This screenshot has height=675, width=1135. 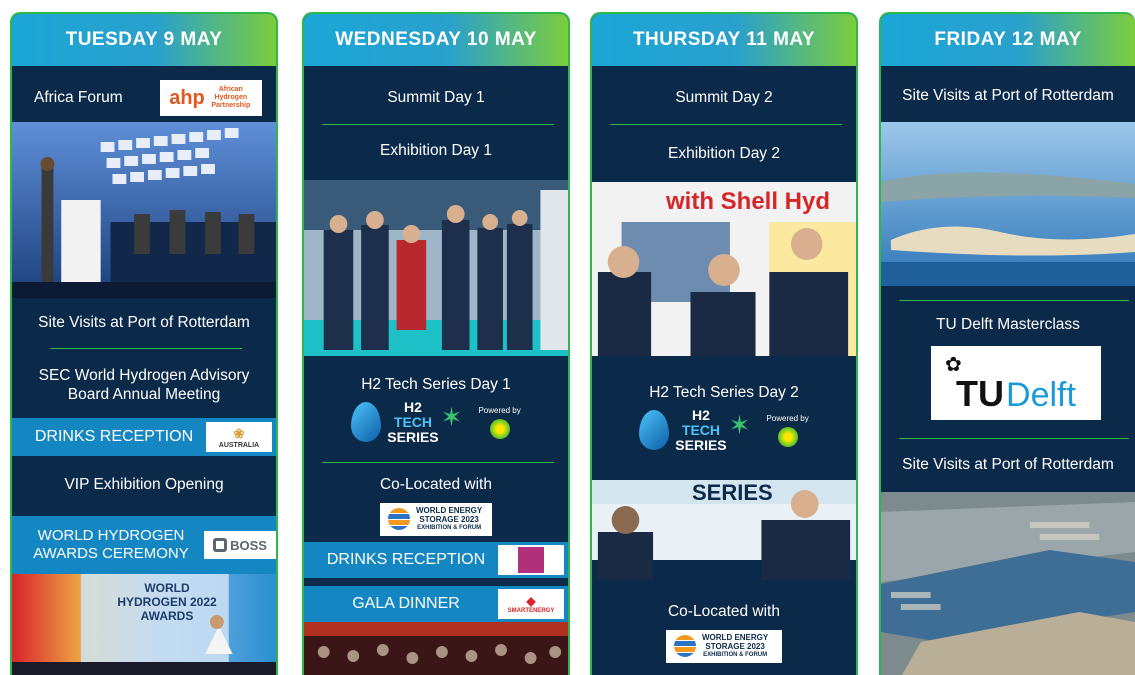 I want to click on awards-band: WORLD HYDROGEN AWARDS CEREMONY BOSS, so click(x=144, y=545).